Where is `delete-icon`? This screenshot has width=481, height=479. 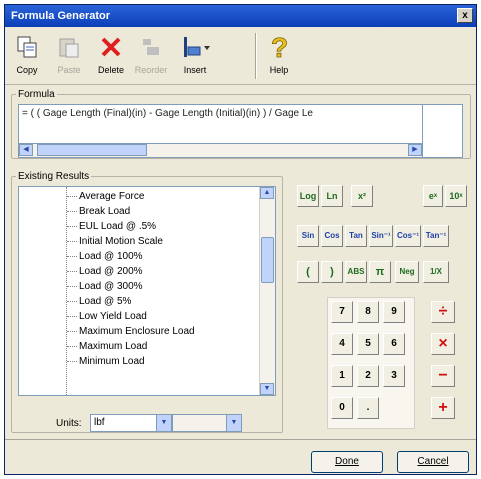
delete-icon is located at coordinates (111, 47).